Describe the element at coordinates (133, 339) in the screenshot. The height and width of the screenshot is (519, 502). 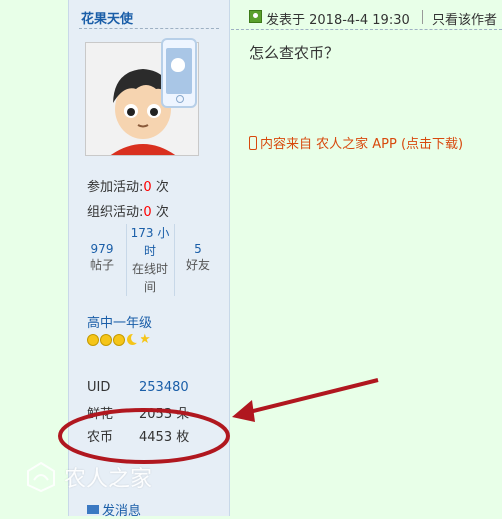
I see `moon-icon` at that location.